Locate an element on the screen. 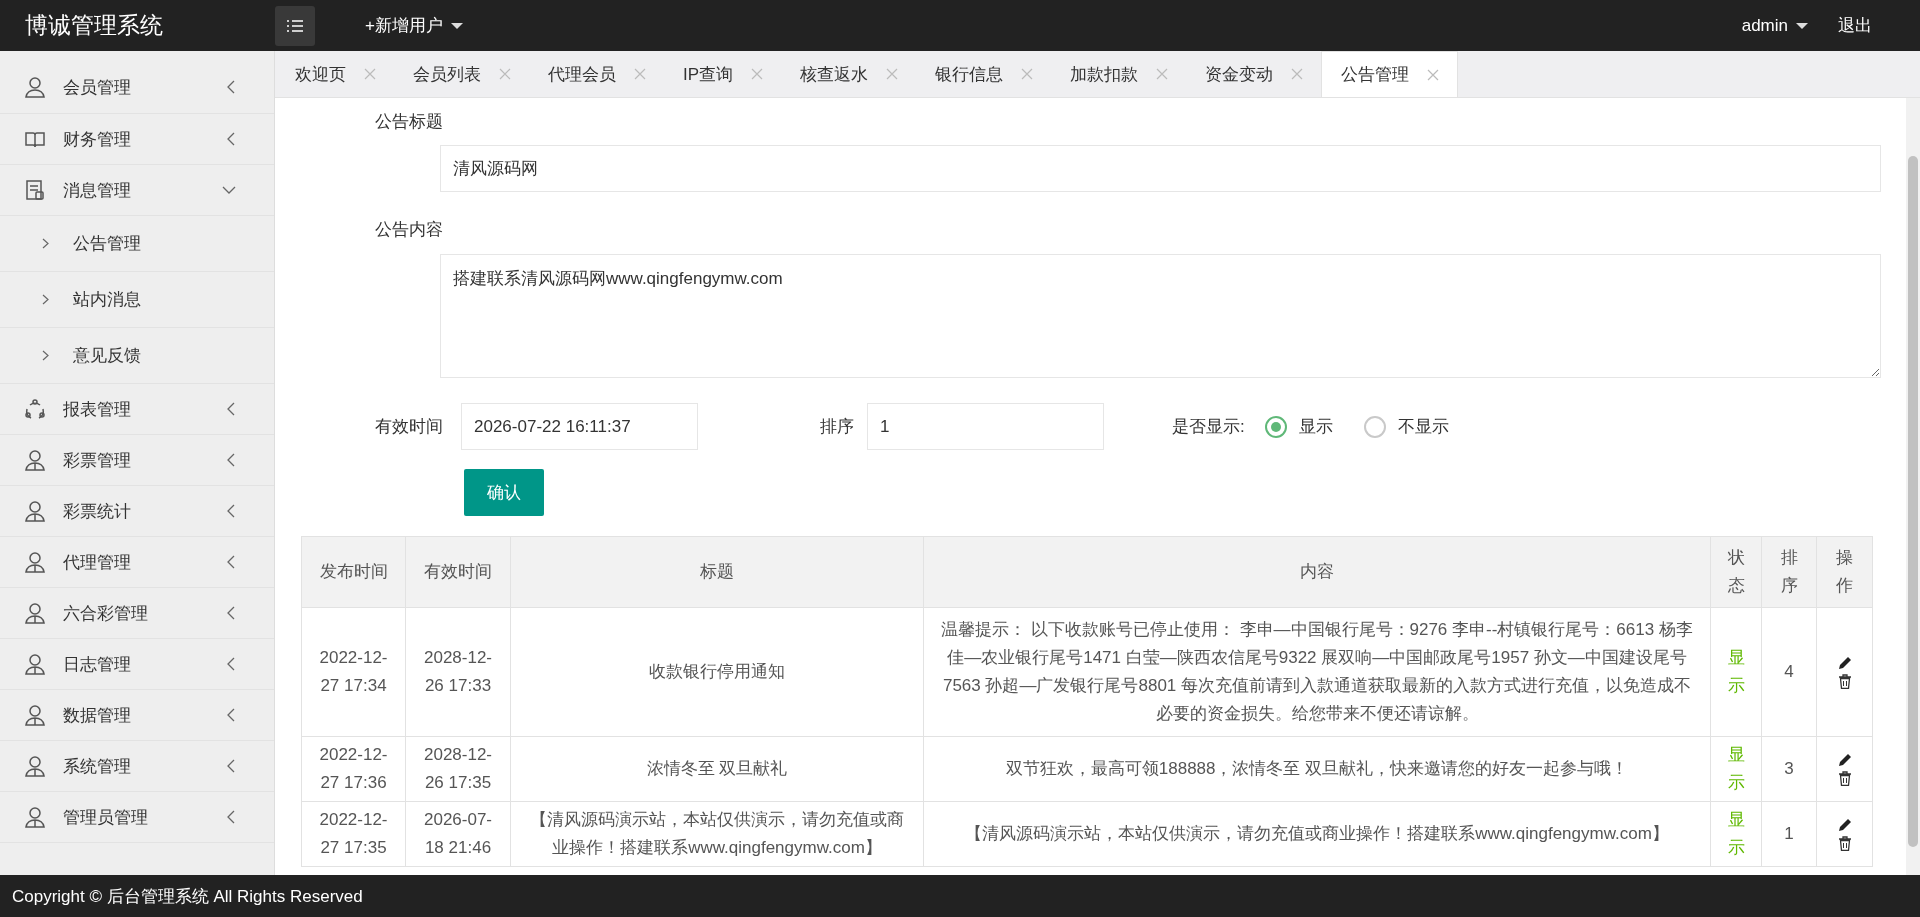 The width and height of the screenshot is (1920, 917). tab-label: IP查询 is located at coordinates (708, 74).